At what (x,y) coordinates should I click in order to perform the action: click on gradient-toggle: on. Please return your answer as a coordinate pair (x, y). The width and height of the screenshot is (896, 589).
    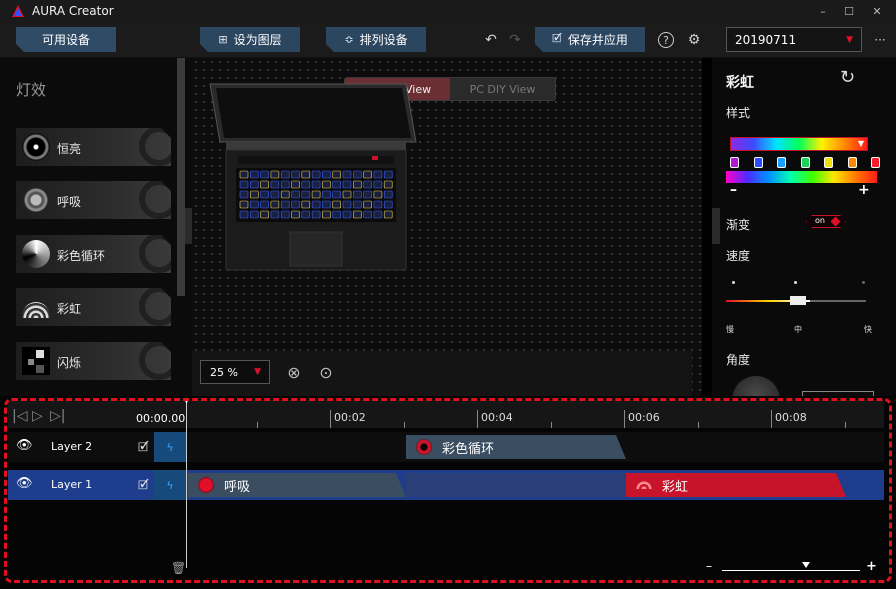
    Looking at the image, I should click on (826, 221).